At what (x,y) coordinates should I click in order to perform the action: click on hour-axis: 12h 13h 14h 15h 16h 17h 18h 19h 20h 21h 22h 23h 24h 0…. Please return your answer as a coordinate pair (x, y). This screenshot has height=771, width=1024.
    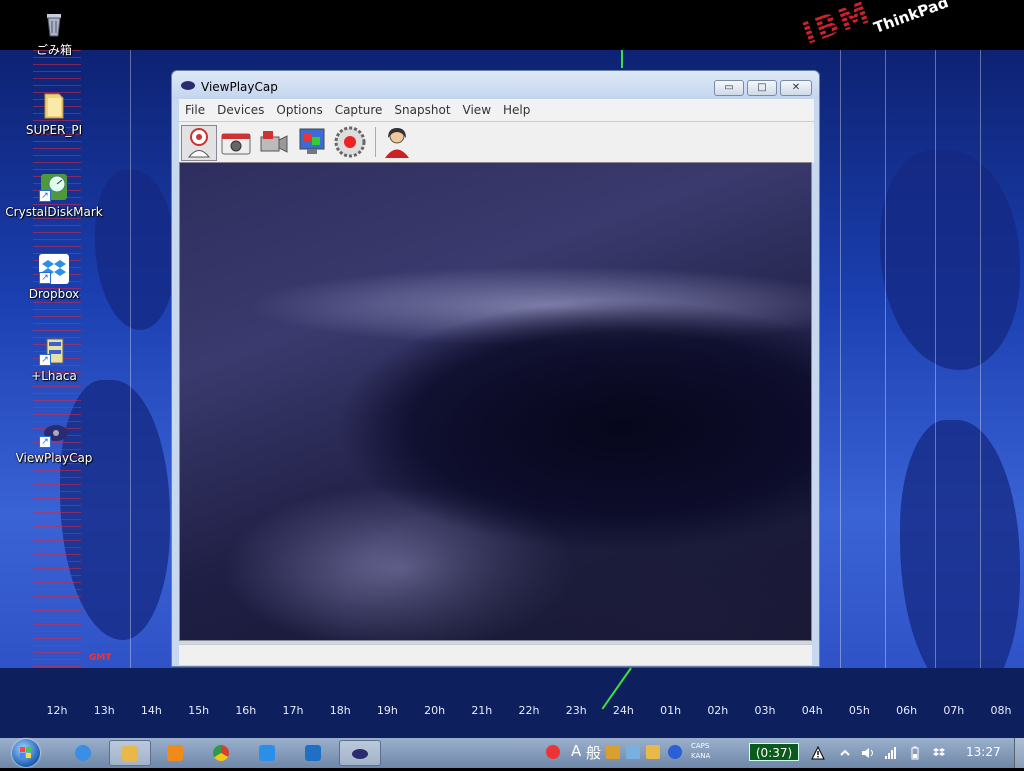
    Looking at the image, I should click on (512, 712).